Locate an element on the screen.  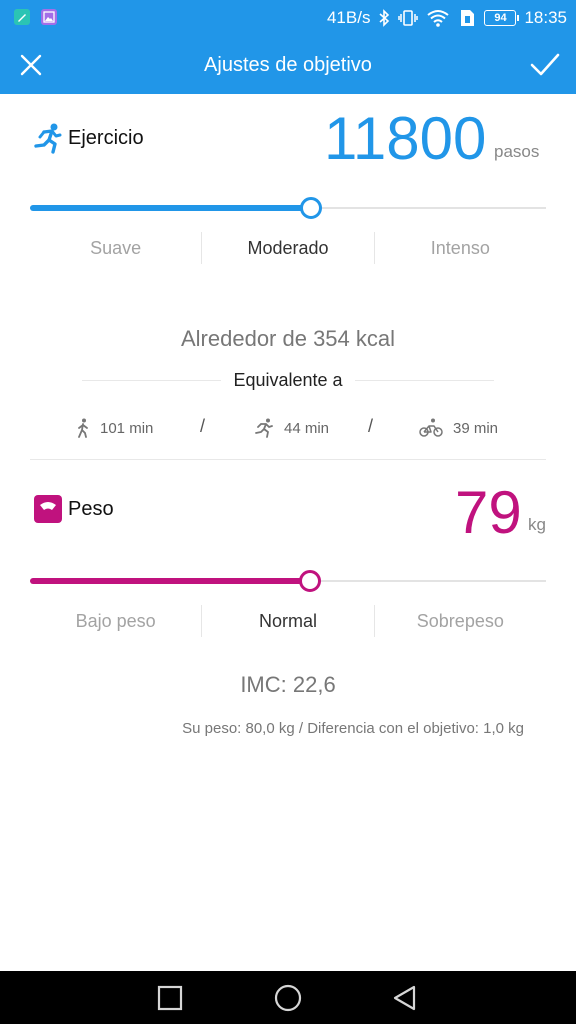
steps-unit: pasos is located at coordinates (517, 151).